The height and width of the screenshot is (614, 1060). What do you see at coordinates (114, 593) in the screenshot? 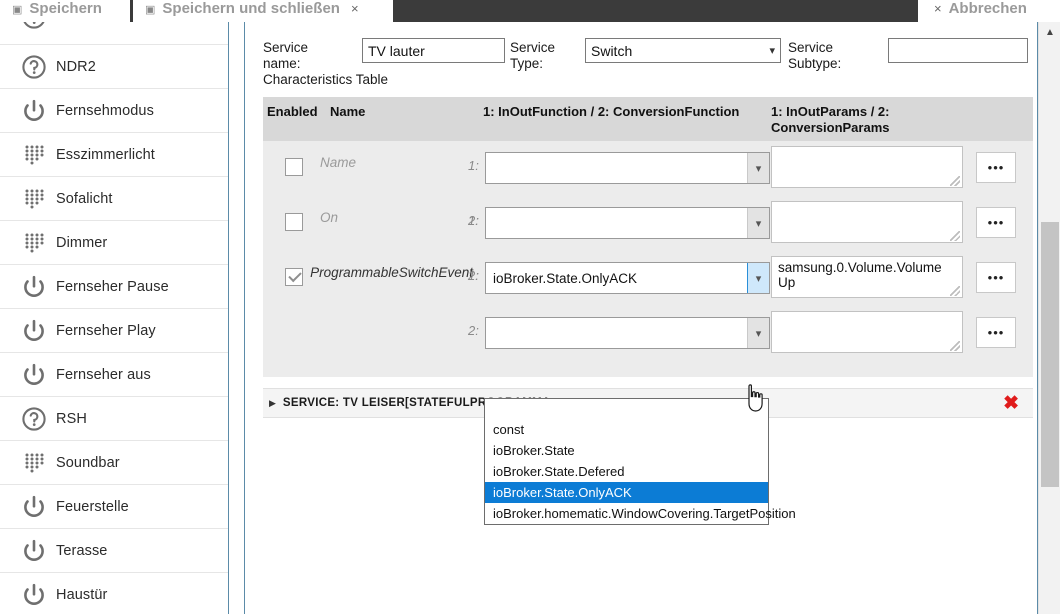
I see `sidebar-item-haustür: Haustür` at bounding box center [114, 593].